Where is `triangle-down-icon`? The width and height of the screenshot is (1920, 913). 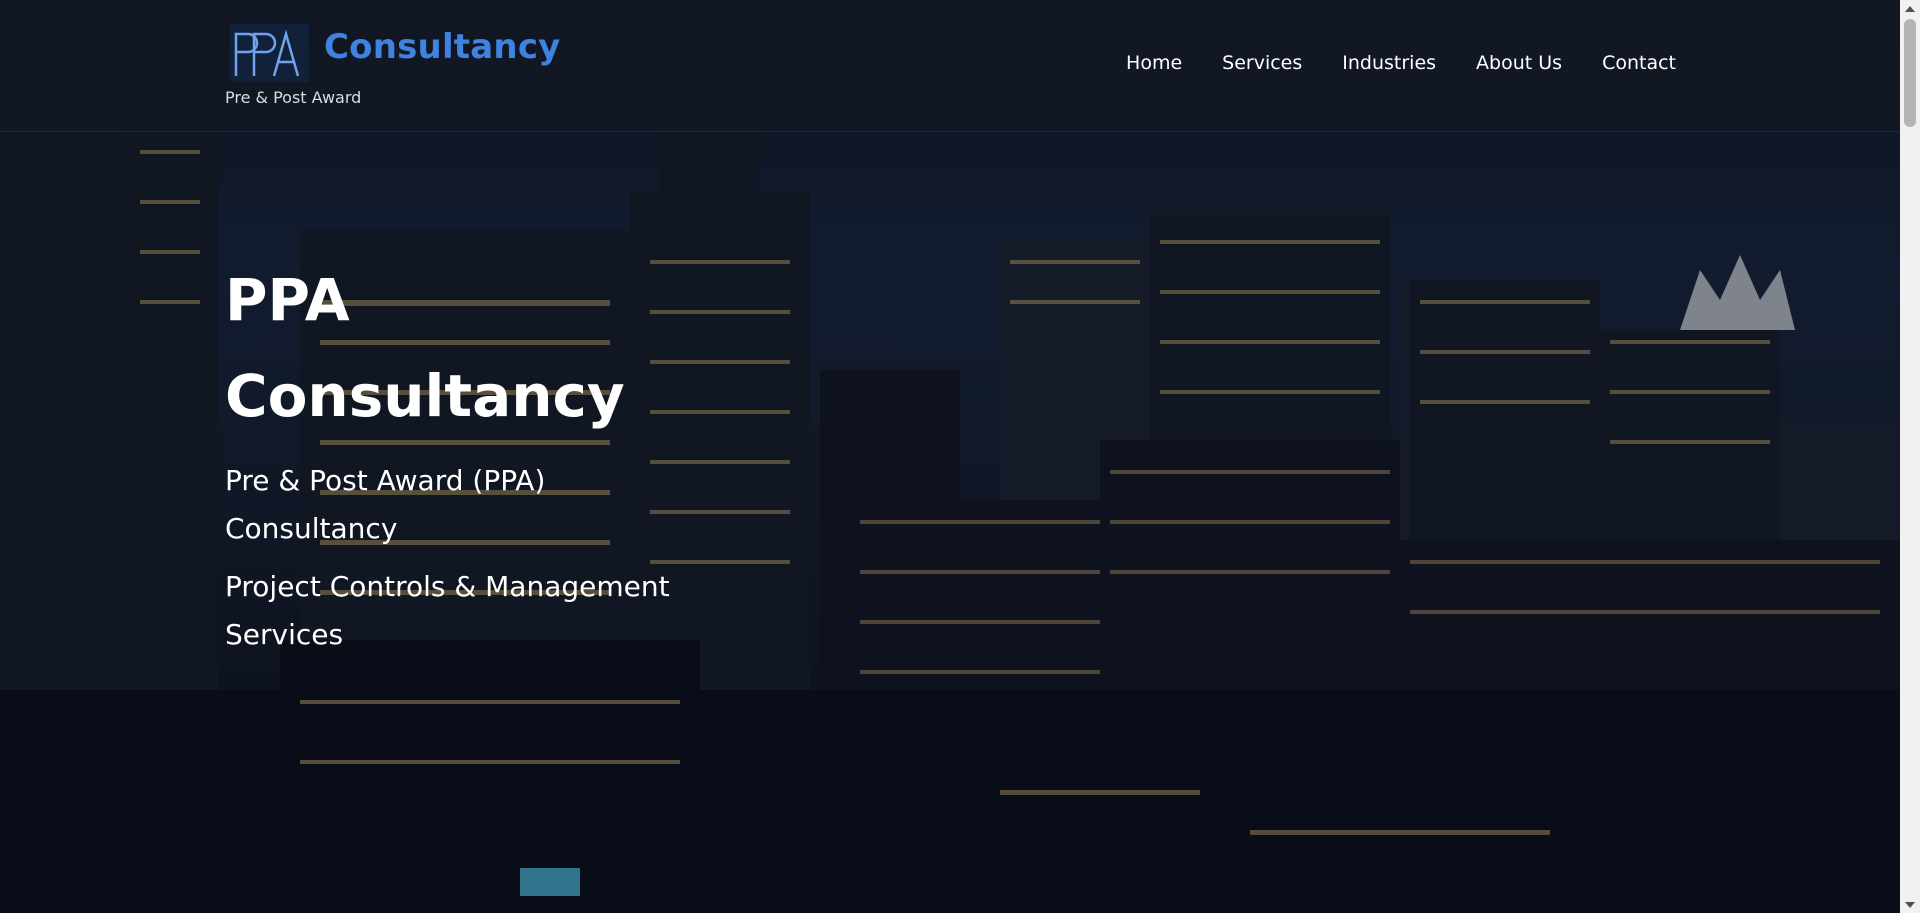
triangle-down-icon is located at coordinates (1910, 904).